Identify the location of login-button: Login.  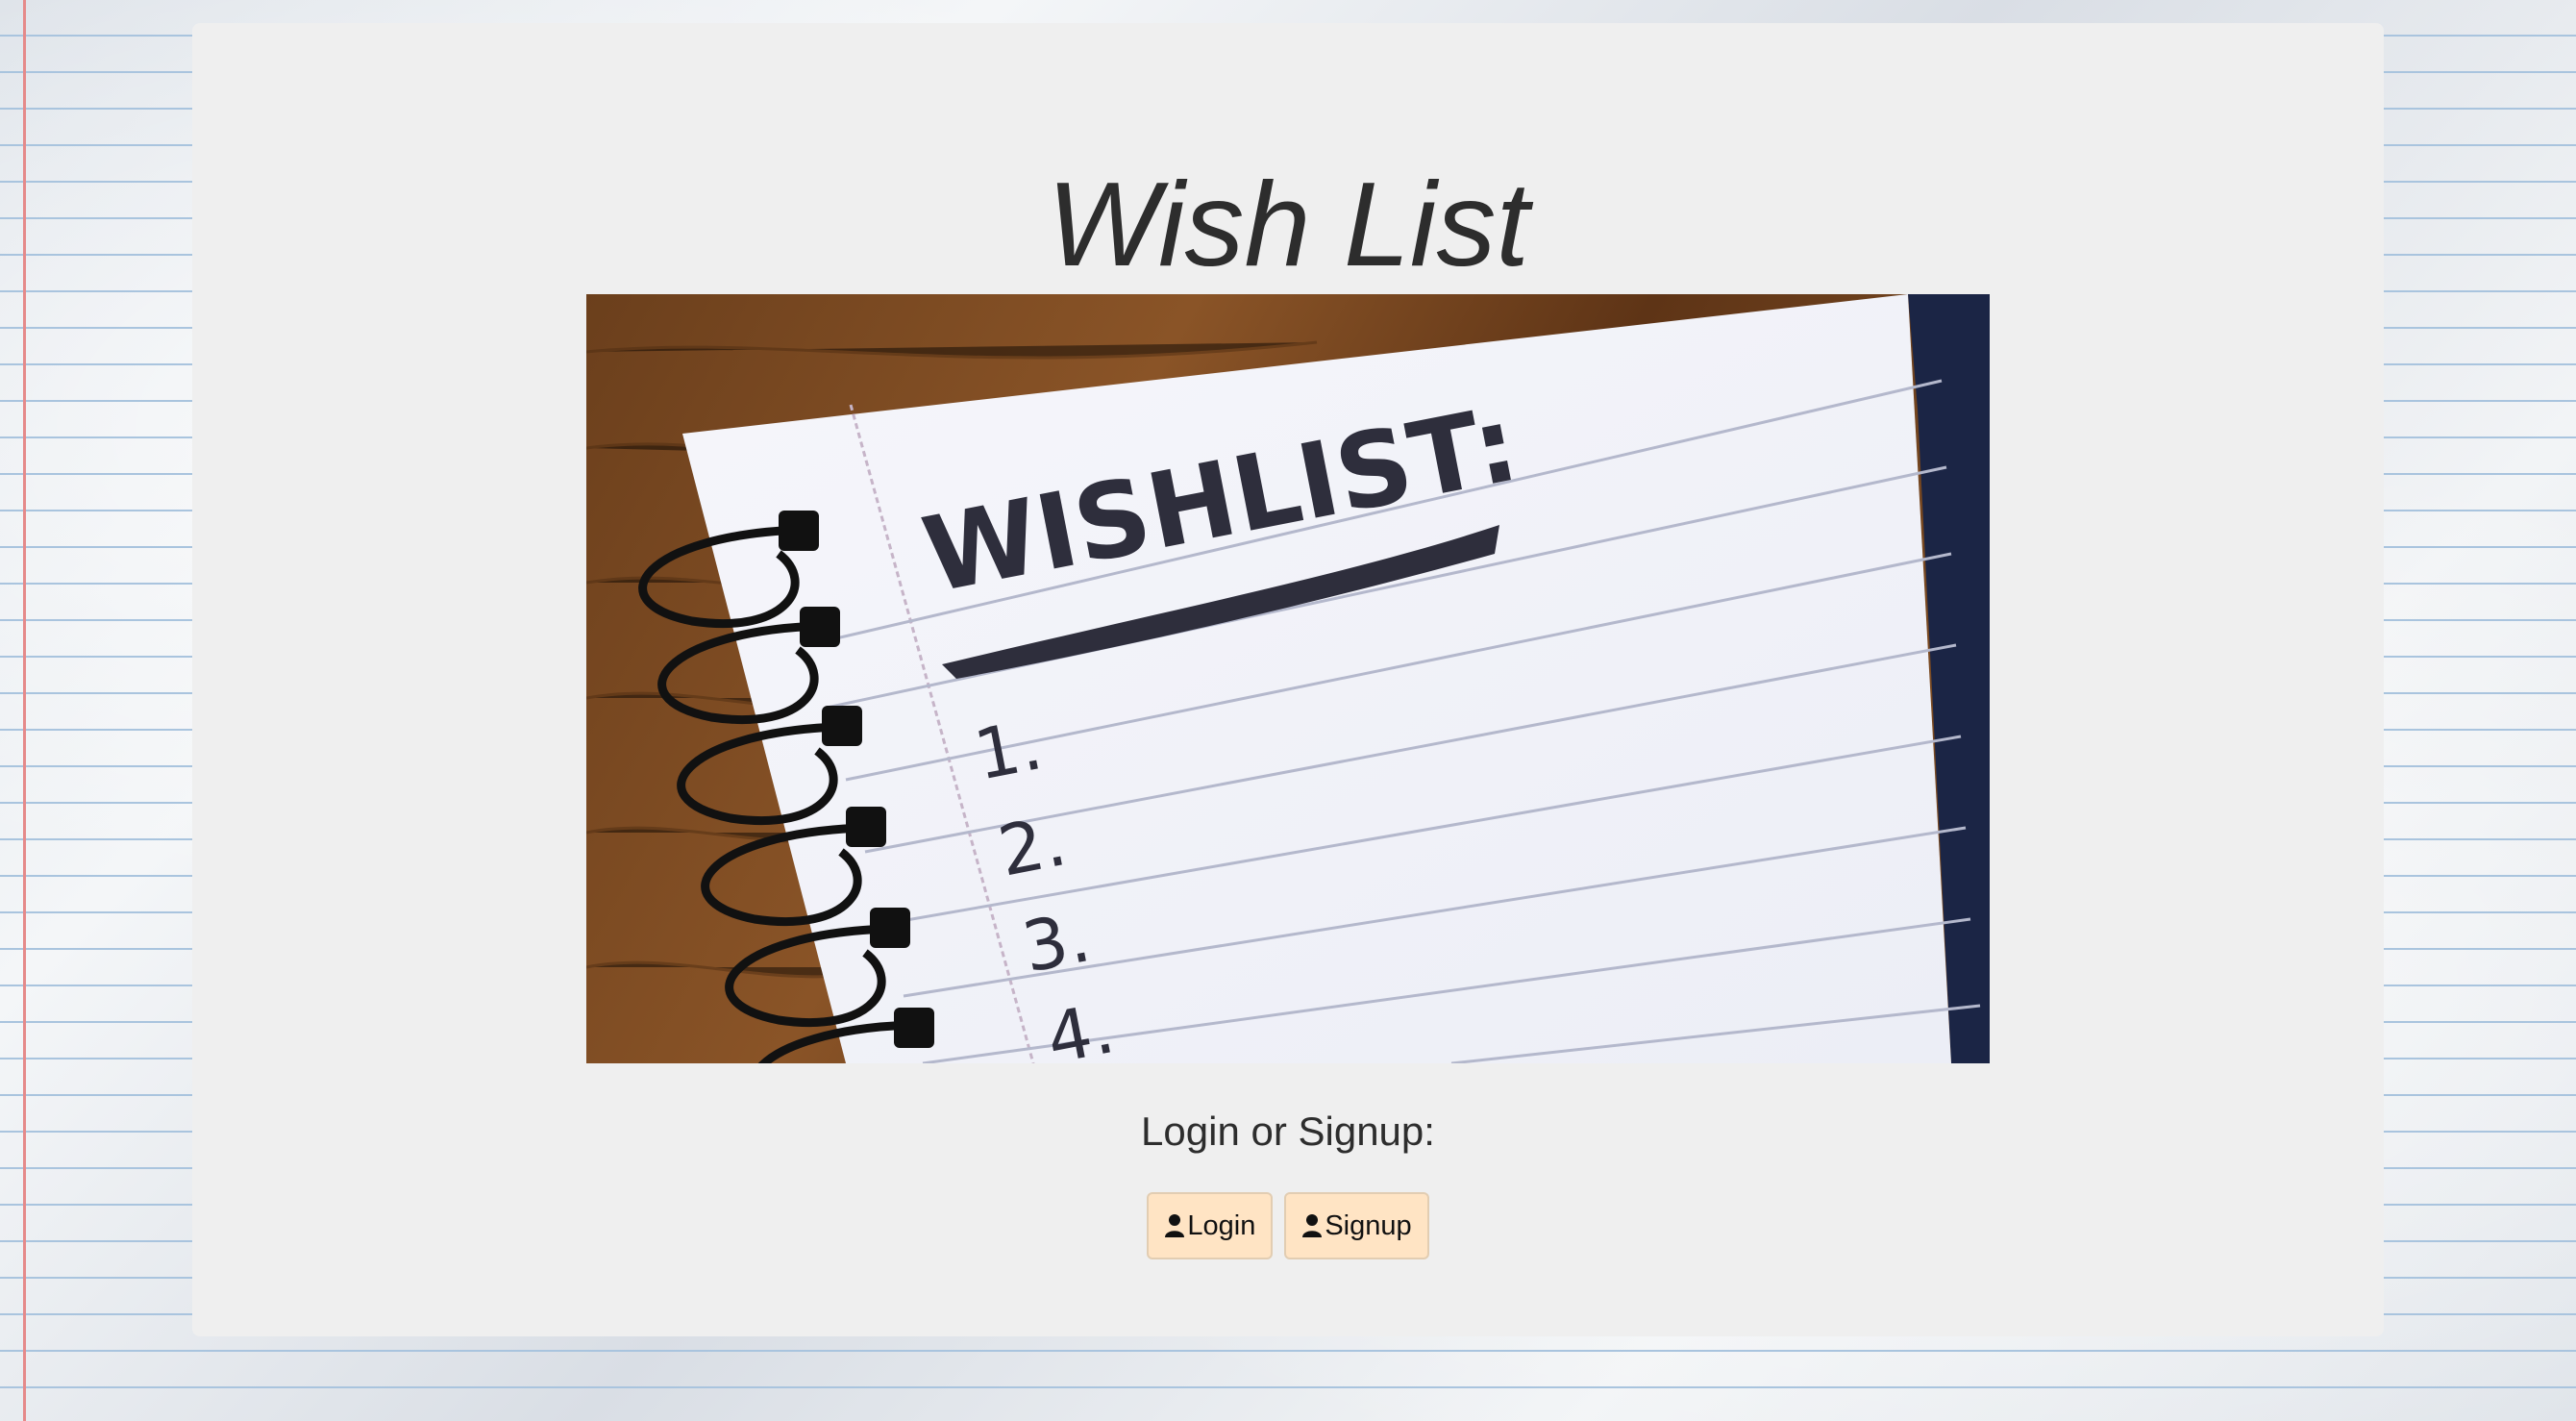
(1210, 1225).